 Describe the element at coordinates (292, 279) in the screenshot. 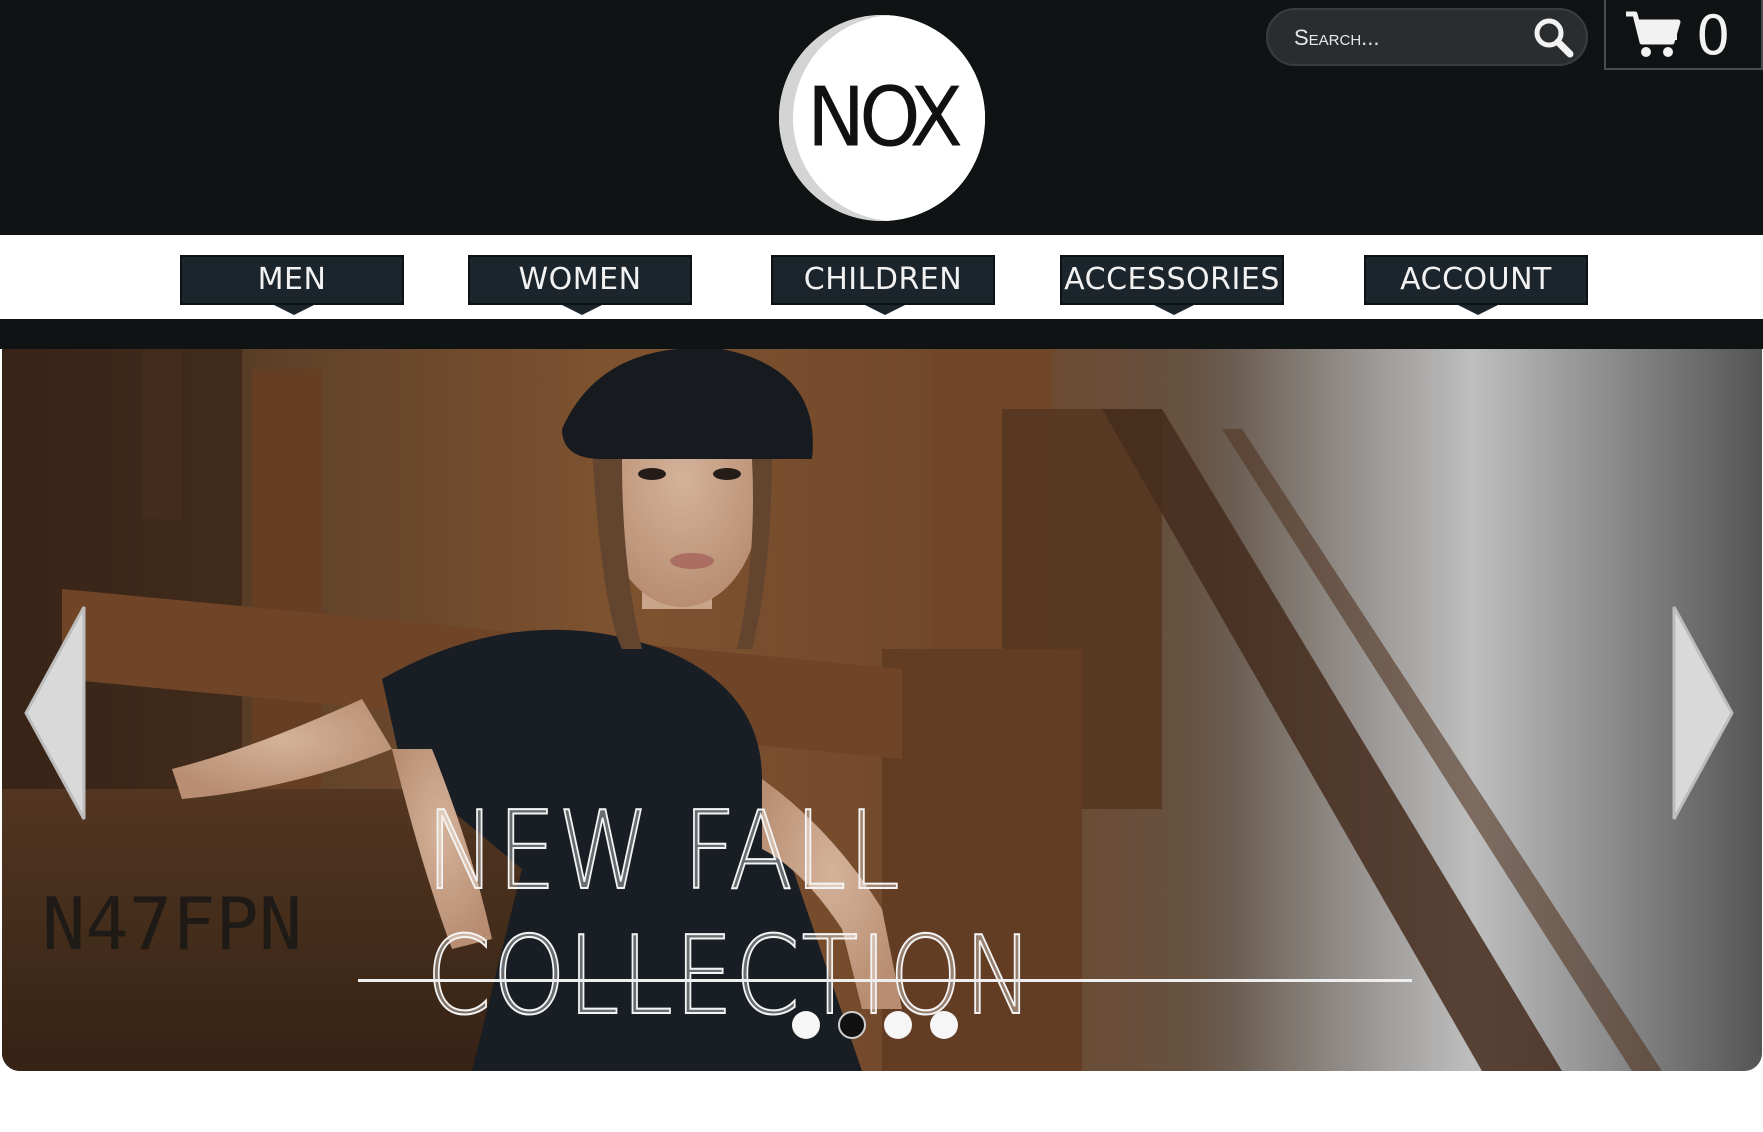

I see `nav-item-label: MEN` at that location.